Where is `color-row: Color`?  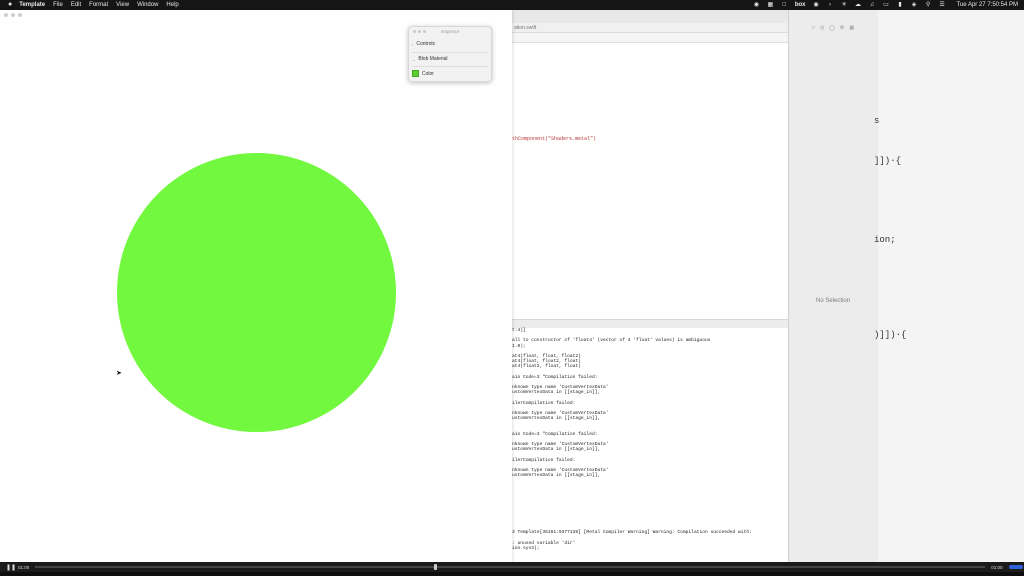
color-row: Color is located at coordinates (450, 73).